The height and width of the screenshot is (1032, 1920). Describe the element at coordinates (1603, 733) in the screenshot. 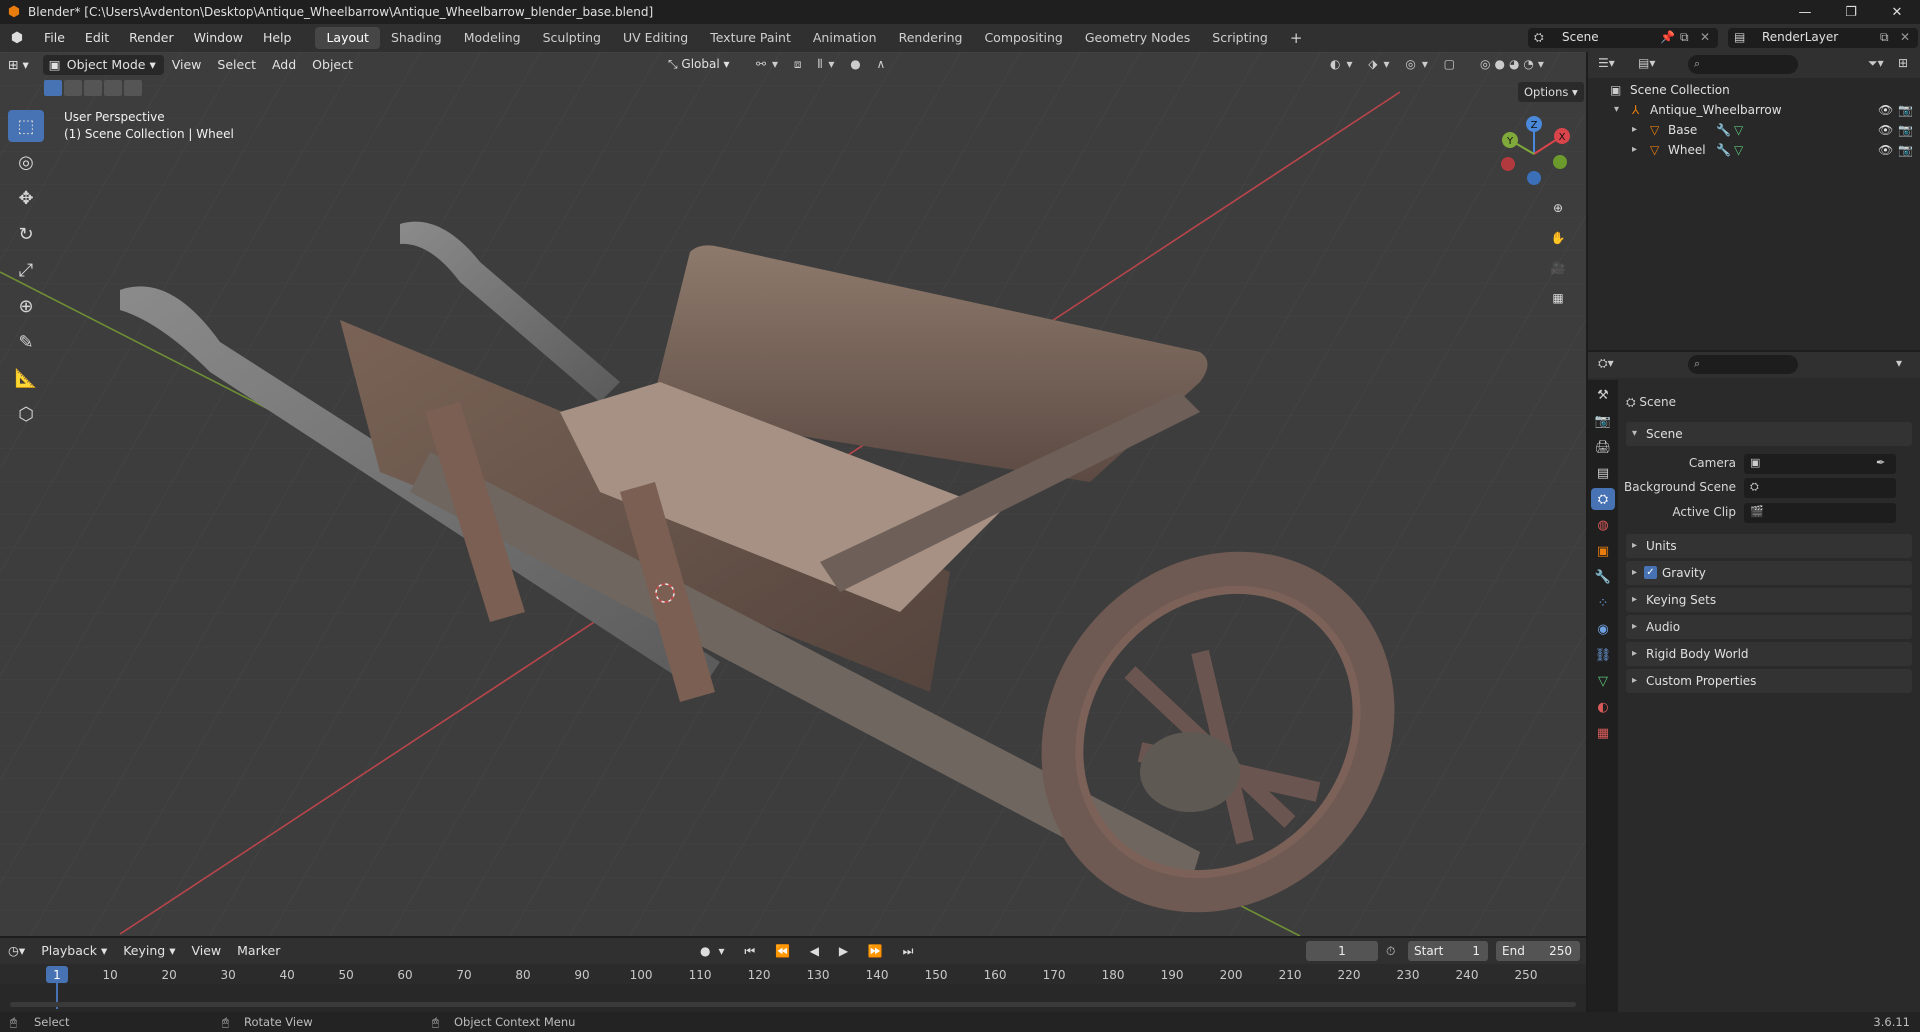

I see `texture-tab-icon: ▦` at that location.